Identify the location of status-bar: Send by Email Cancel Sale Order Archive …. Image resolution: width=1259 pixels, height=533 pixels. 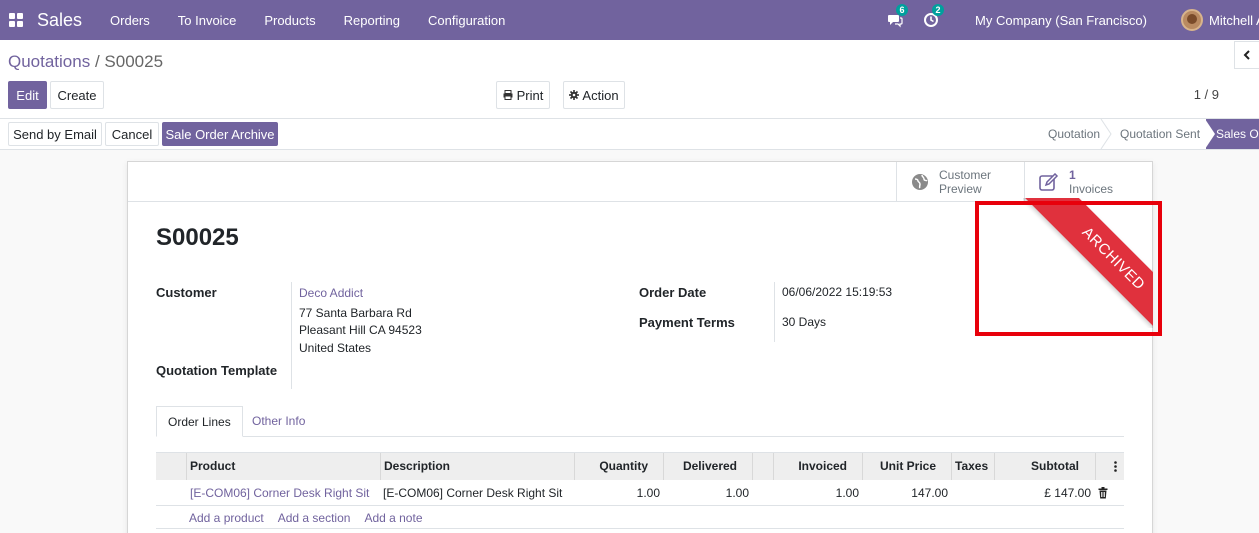
(629, 134).